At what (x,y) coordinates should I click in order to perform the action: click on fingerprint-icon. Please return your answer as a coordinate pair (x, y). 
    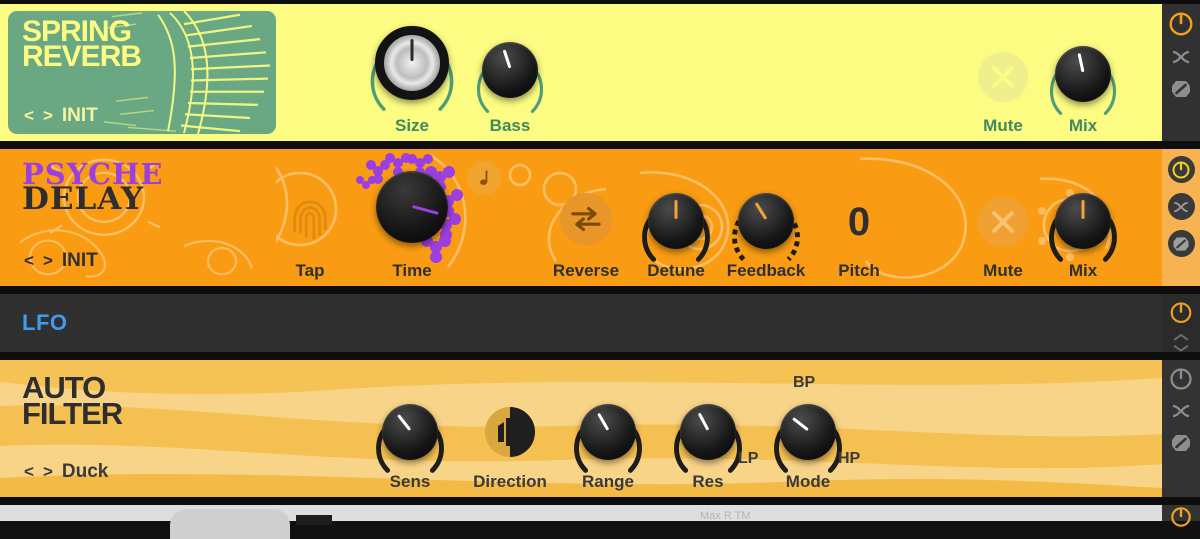
    Looking at the image, I should click on (310, 221).